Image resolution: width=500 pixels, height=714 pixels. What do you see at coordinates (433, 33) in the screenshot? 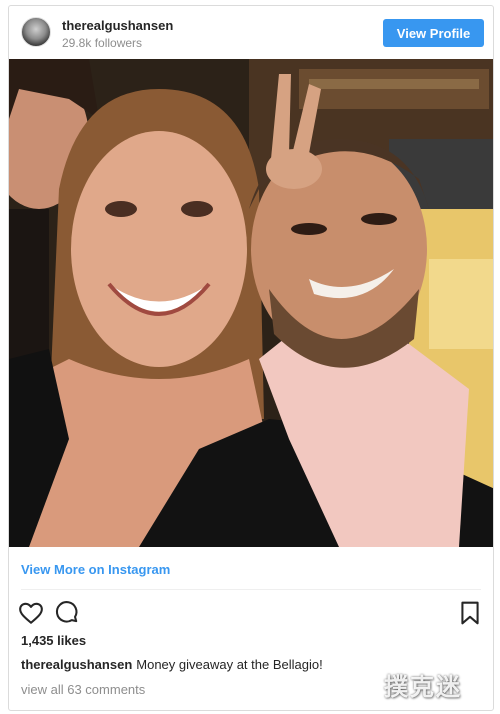
I see `view-profile-button: View Profile` at bounding box center [433, 33].